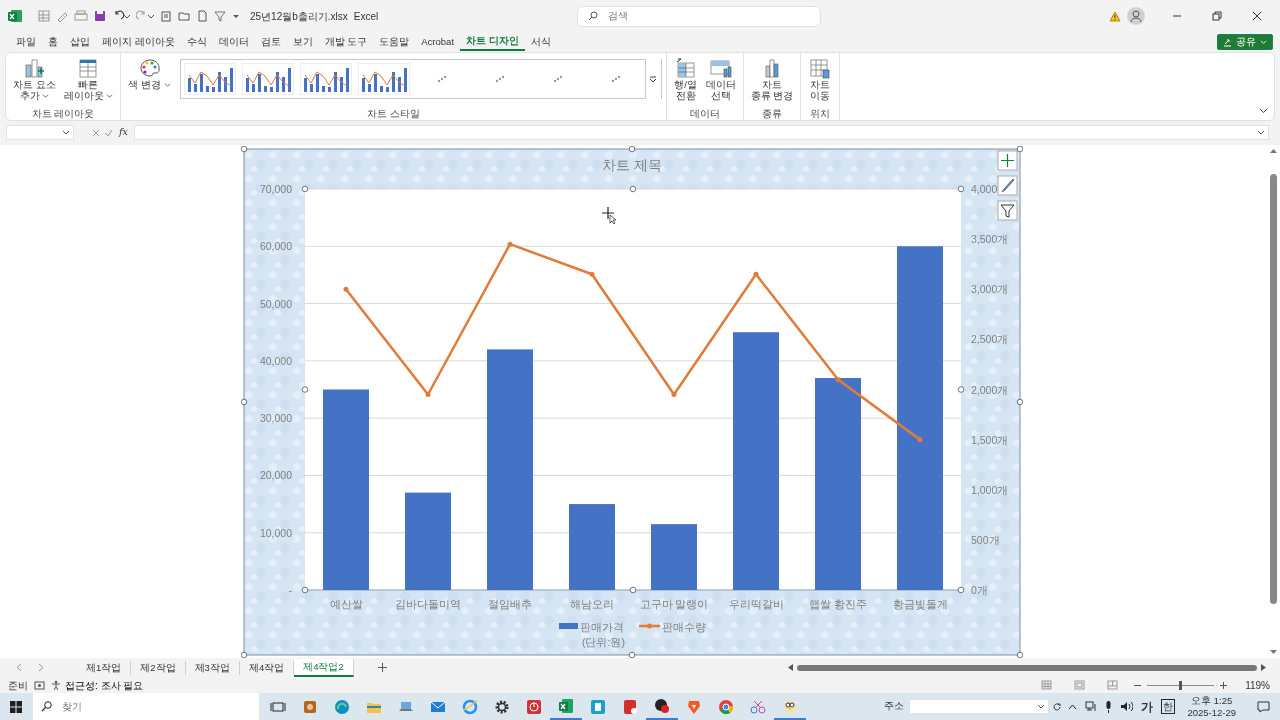 The image size is (1280, 720). I want to click on sheet-tab: 제2작업, so click(158, 667).